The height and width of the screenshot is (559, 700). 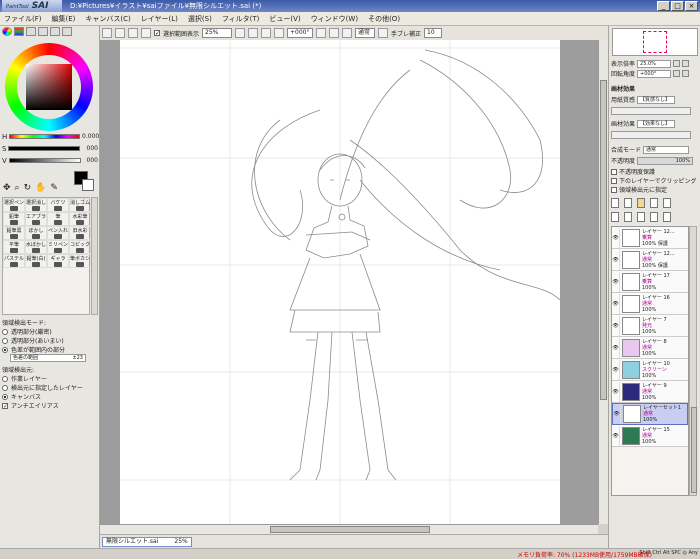 I want to click on brush-slot: ペン入れ, so click(x=58, y=233).